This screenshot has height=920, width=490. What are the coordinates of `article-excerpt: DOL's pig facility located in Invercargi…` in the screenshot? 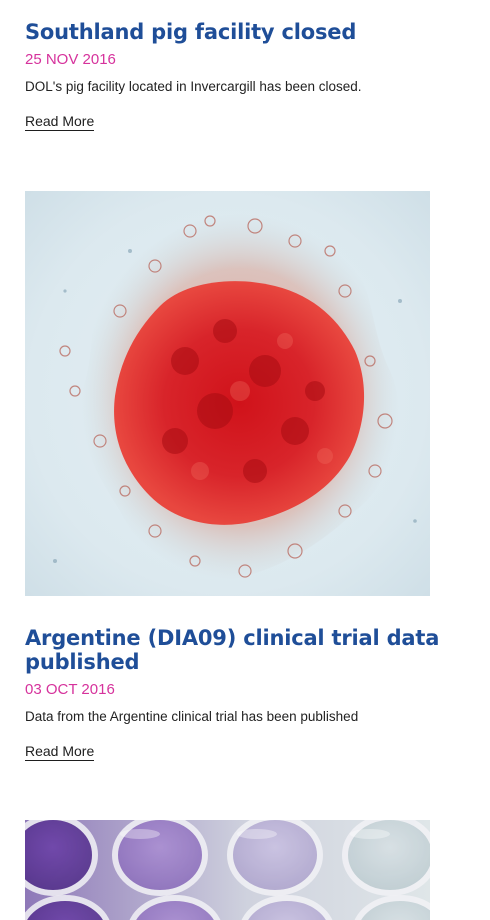 It's located at (193, 86).